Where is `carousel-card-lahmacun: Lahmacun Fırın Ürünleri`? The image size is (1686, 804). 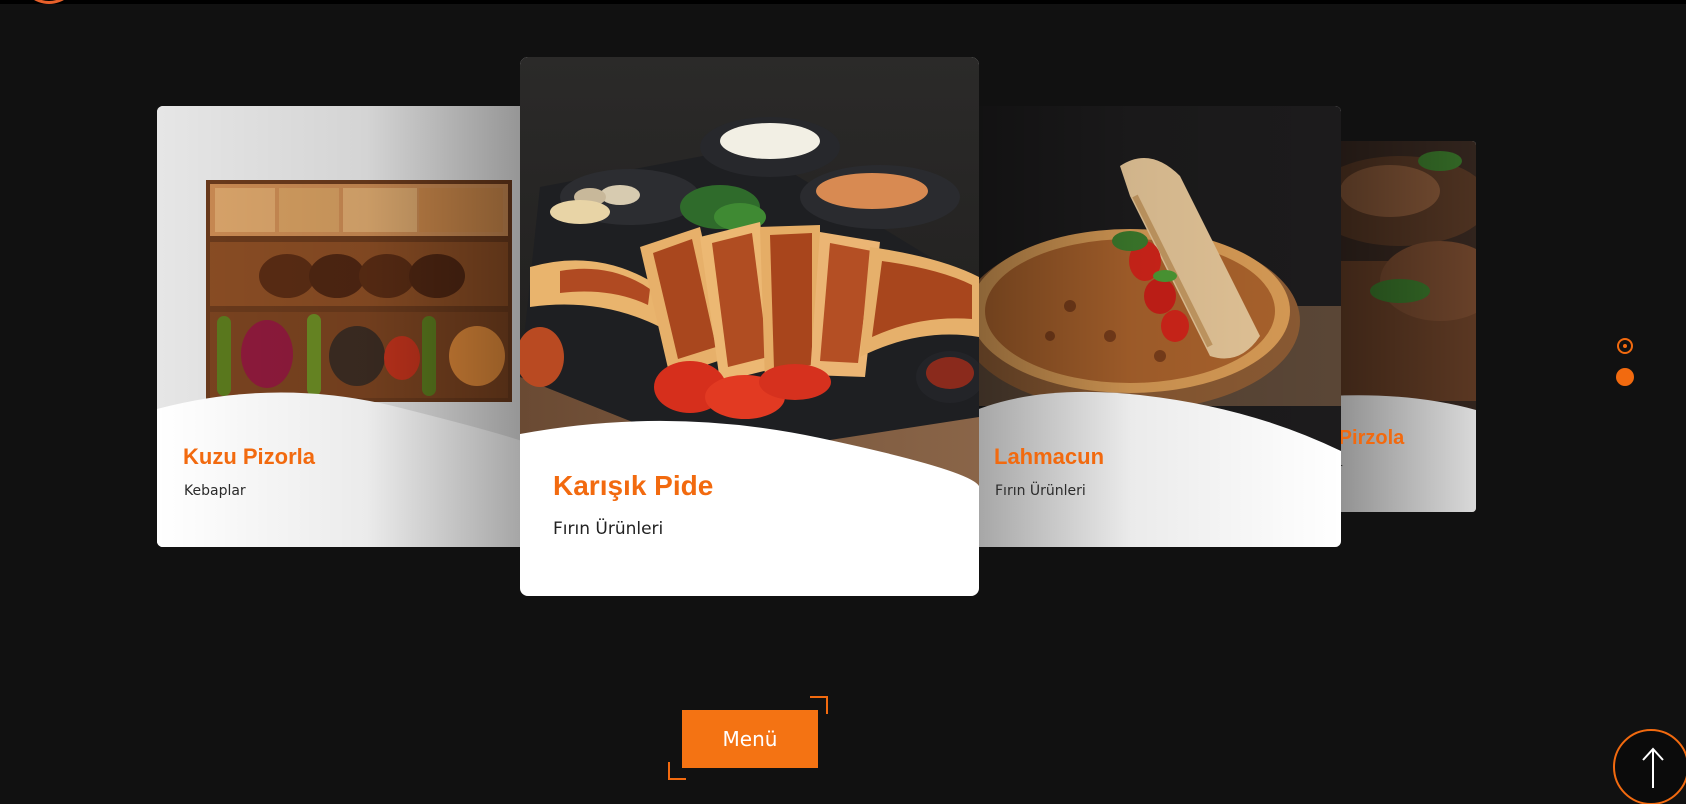 carousel-card-lahmacun: Lahmacun Fırın Ürünleri is located at coordinates (1150, 326).